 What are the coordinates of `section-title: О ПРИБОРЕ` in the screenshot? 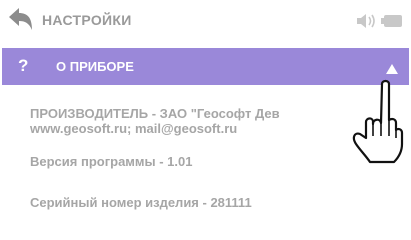 It's located at (95, 66).